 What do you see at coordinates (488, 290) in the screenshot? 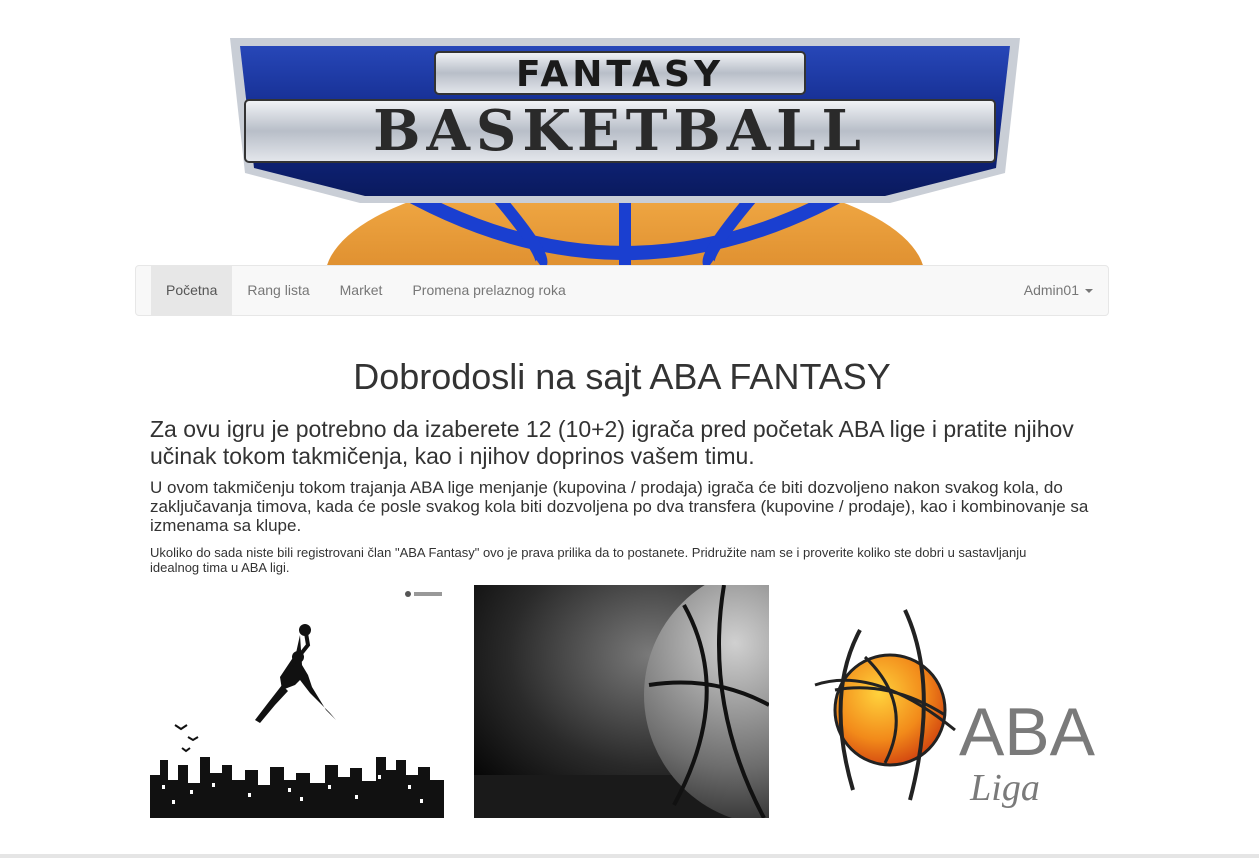
I see `nav-item-promena-prelaznog-roka: Promena prelaznog roka` at bounding box center [488, 290].